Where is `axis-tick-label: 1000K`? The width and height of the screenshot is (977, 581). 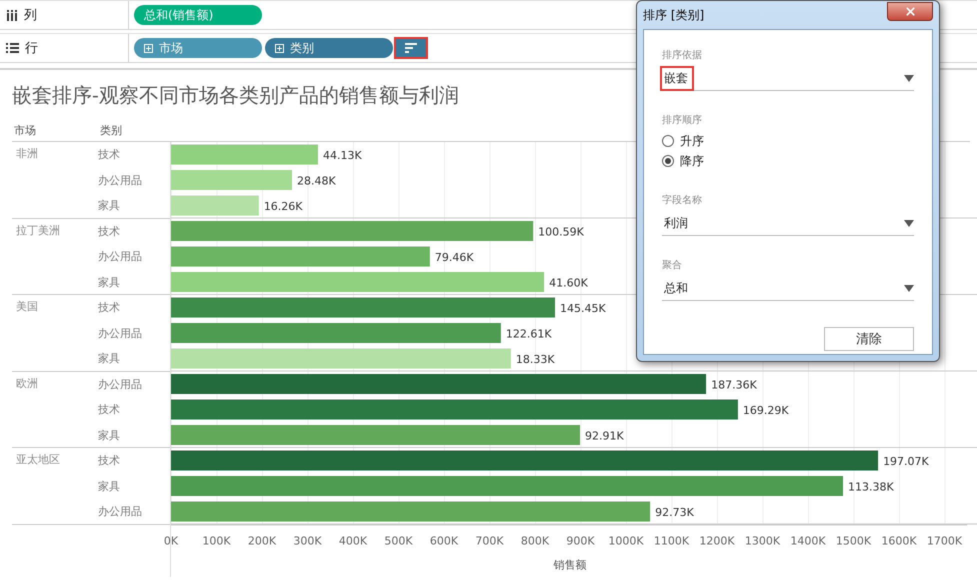 axis-tick-label: 1000K is located at coordinates (626, 541).